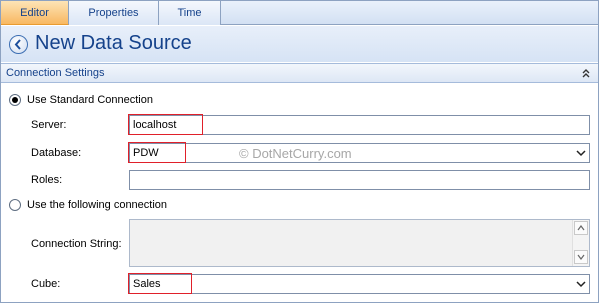 The image size is (599, 303). I want to click on tab-time: Time, so click(190, 13).